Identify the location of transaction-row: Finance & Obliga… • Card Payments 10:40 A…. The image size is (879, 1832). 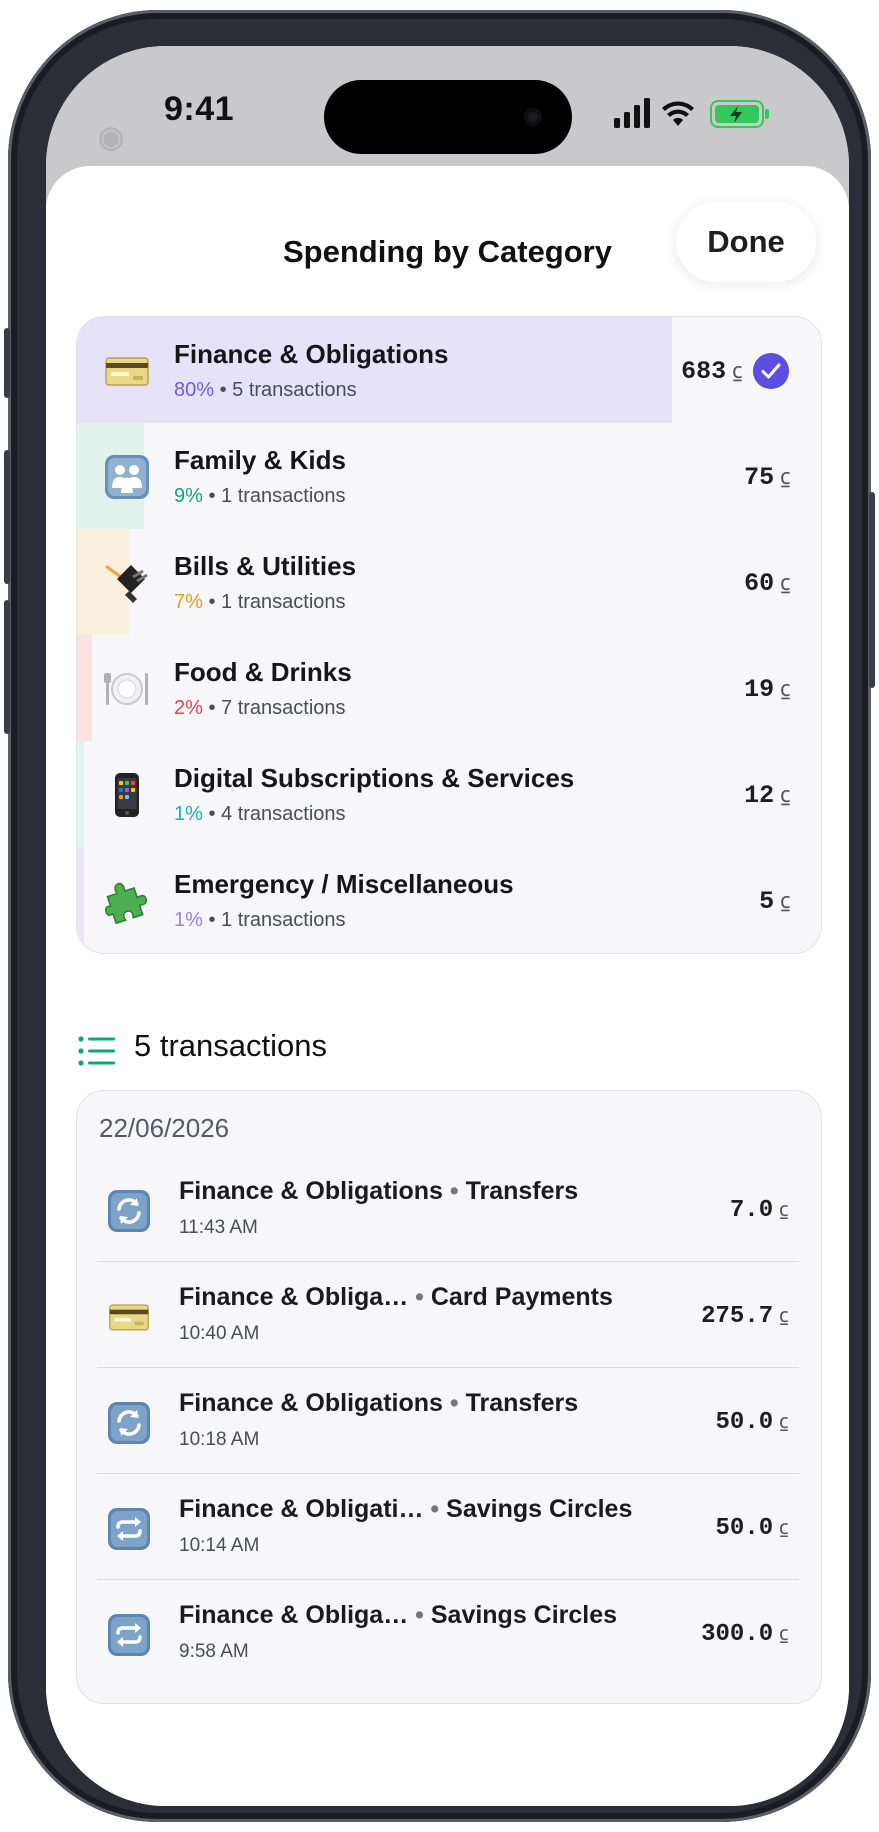
(449, 1314).